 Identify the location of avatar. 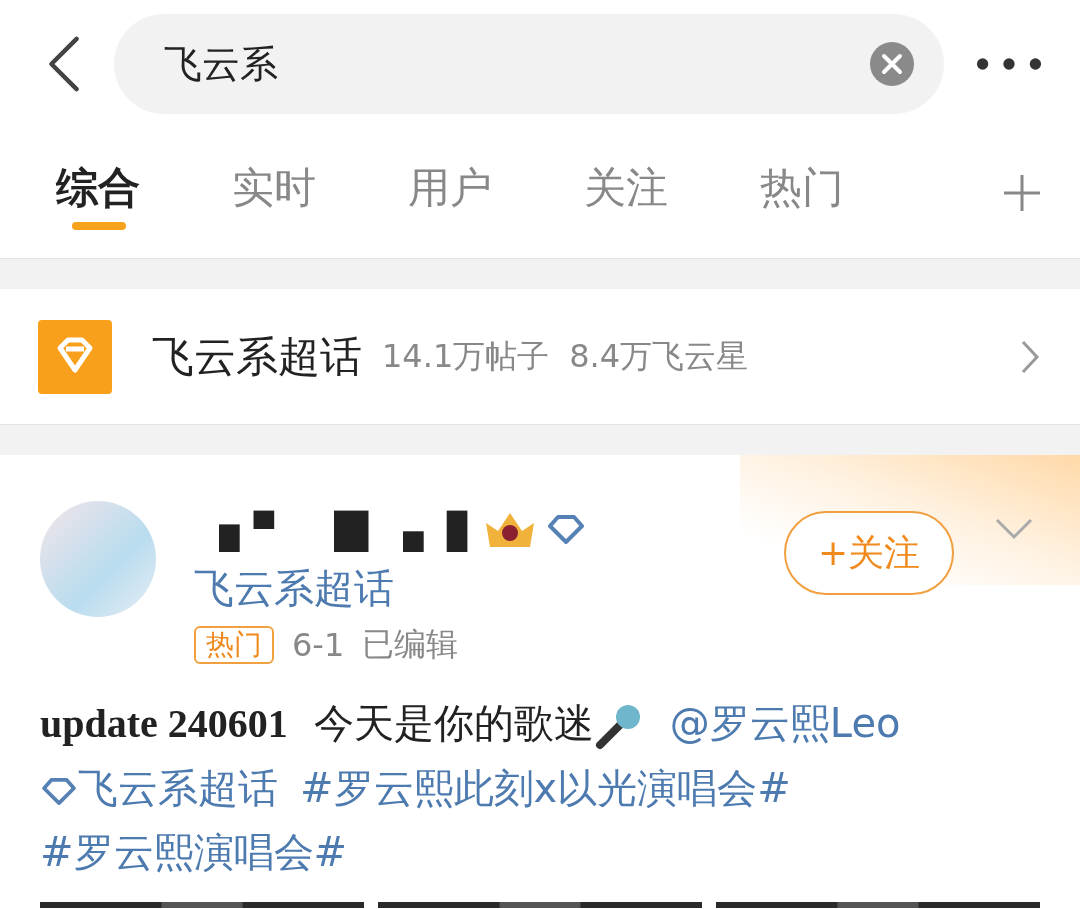
(98, 559).